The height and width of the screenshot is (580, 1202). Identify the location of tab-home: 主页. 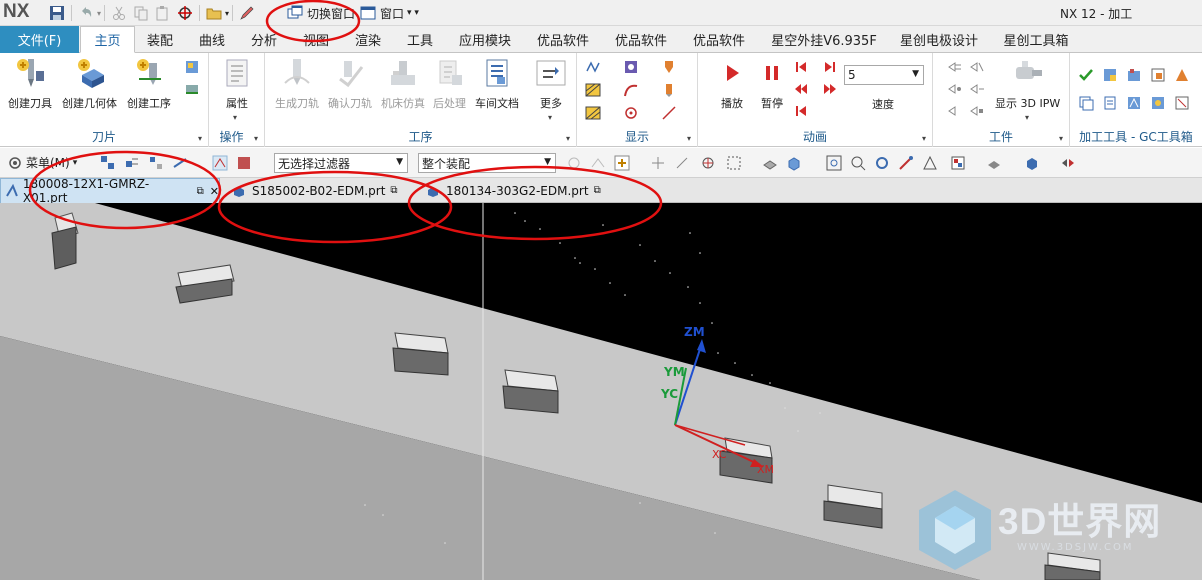
(107, 39).